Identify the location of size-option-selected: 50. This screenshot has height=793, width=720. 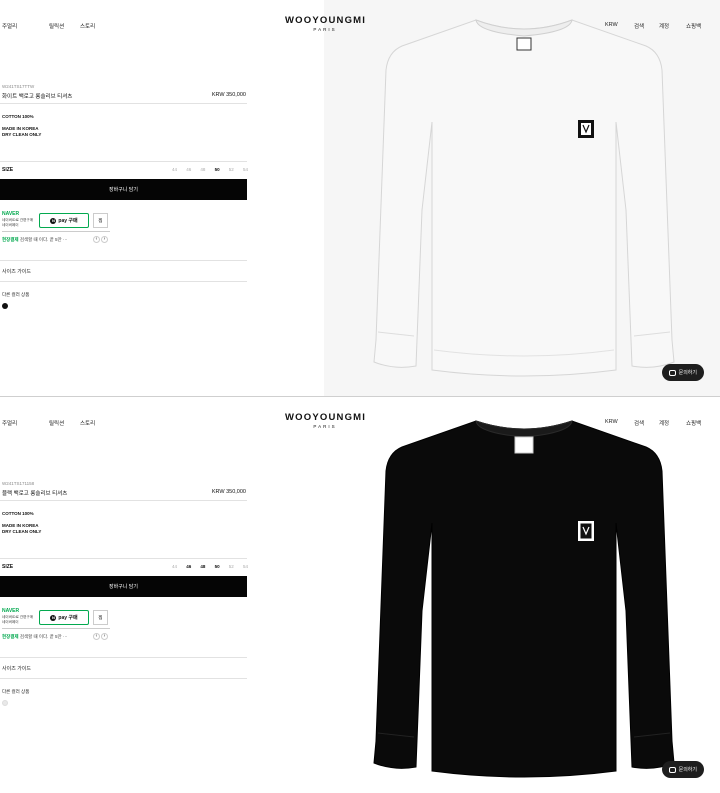
(217, 169).